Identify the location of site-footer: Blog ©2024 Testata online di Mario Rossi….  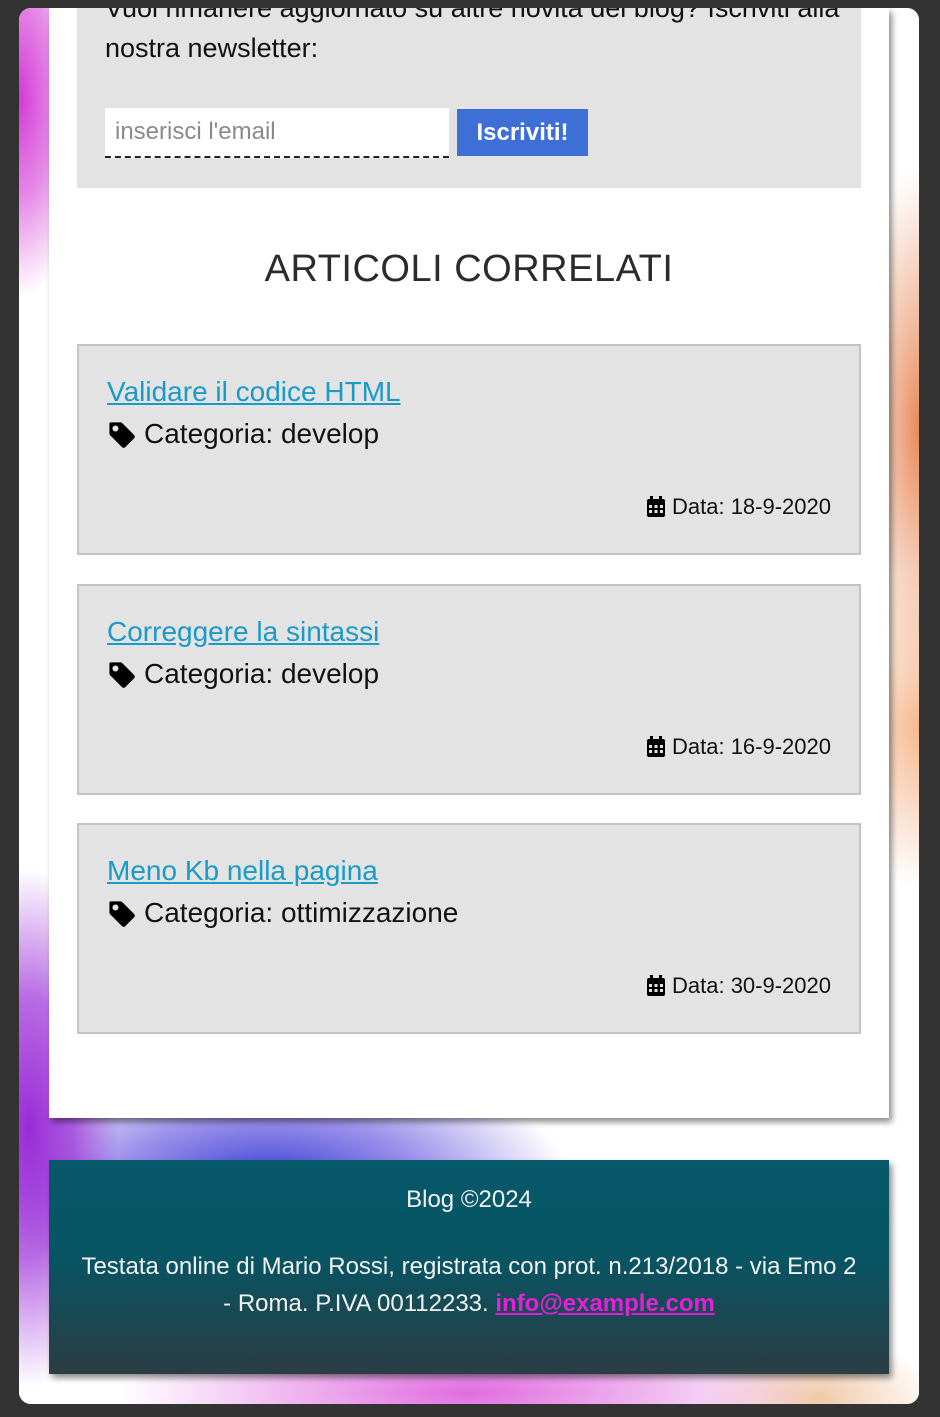
(469, 1267).